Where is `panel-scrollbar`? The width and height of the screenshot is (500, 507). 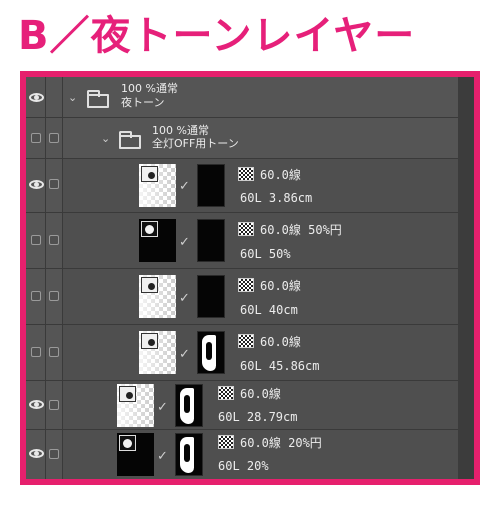 panel-scrollbar is located at coordinates (466, 278).